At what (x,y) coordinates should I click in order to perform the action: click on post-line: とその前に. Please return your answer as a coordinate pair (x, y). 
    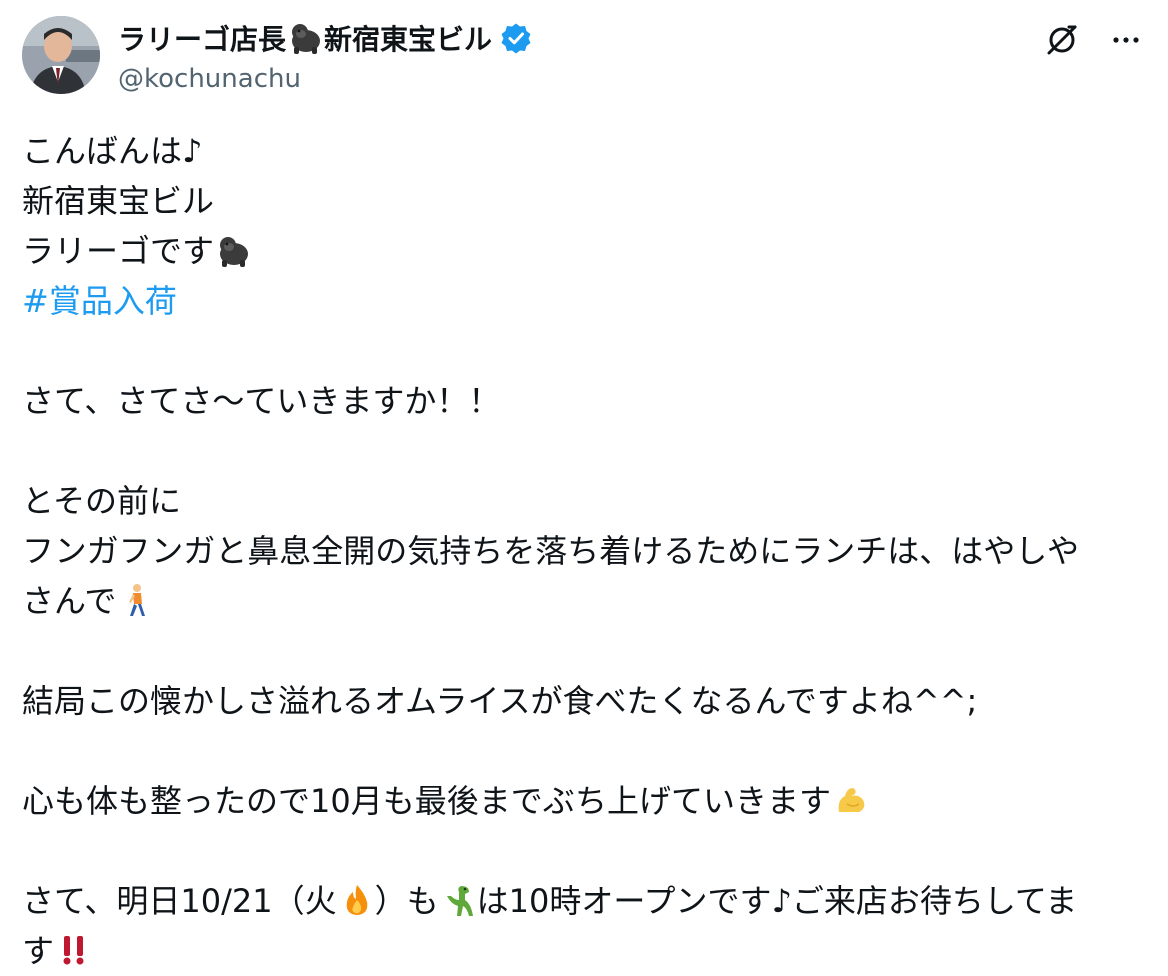
    Looking at the image, I should click on (102, 501).